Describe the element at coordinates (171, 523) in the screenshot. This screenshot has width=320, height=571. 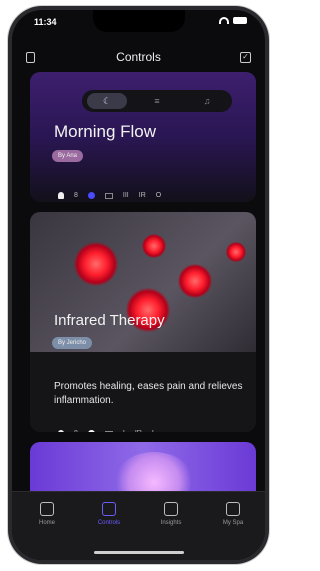
I see `tab-label: Insights` at that location.